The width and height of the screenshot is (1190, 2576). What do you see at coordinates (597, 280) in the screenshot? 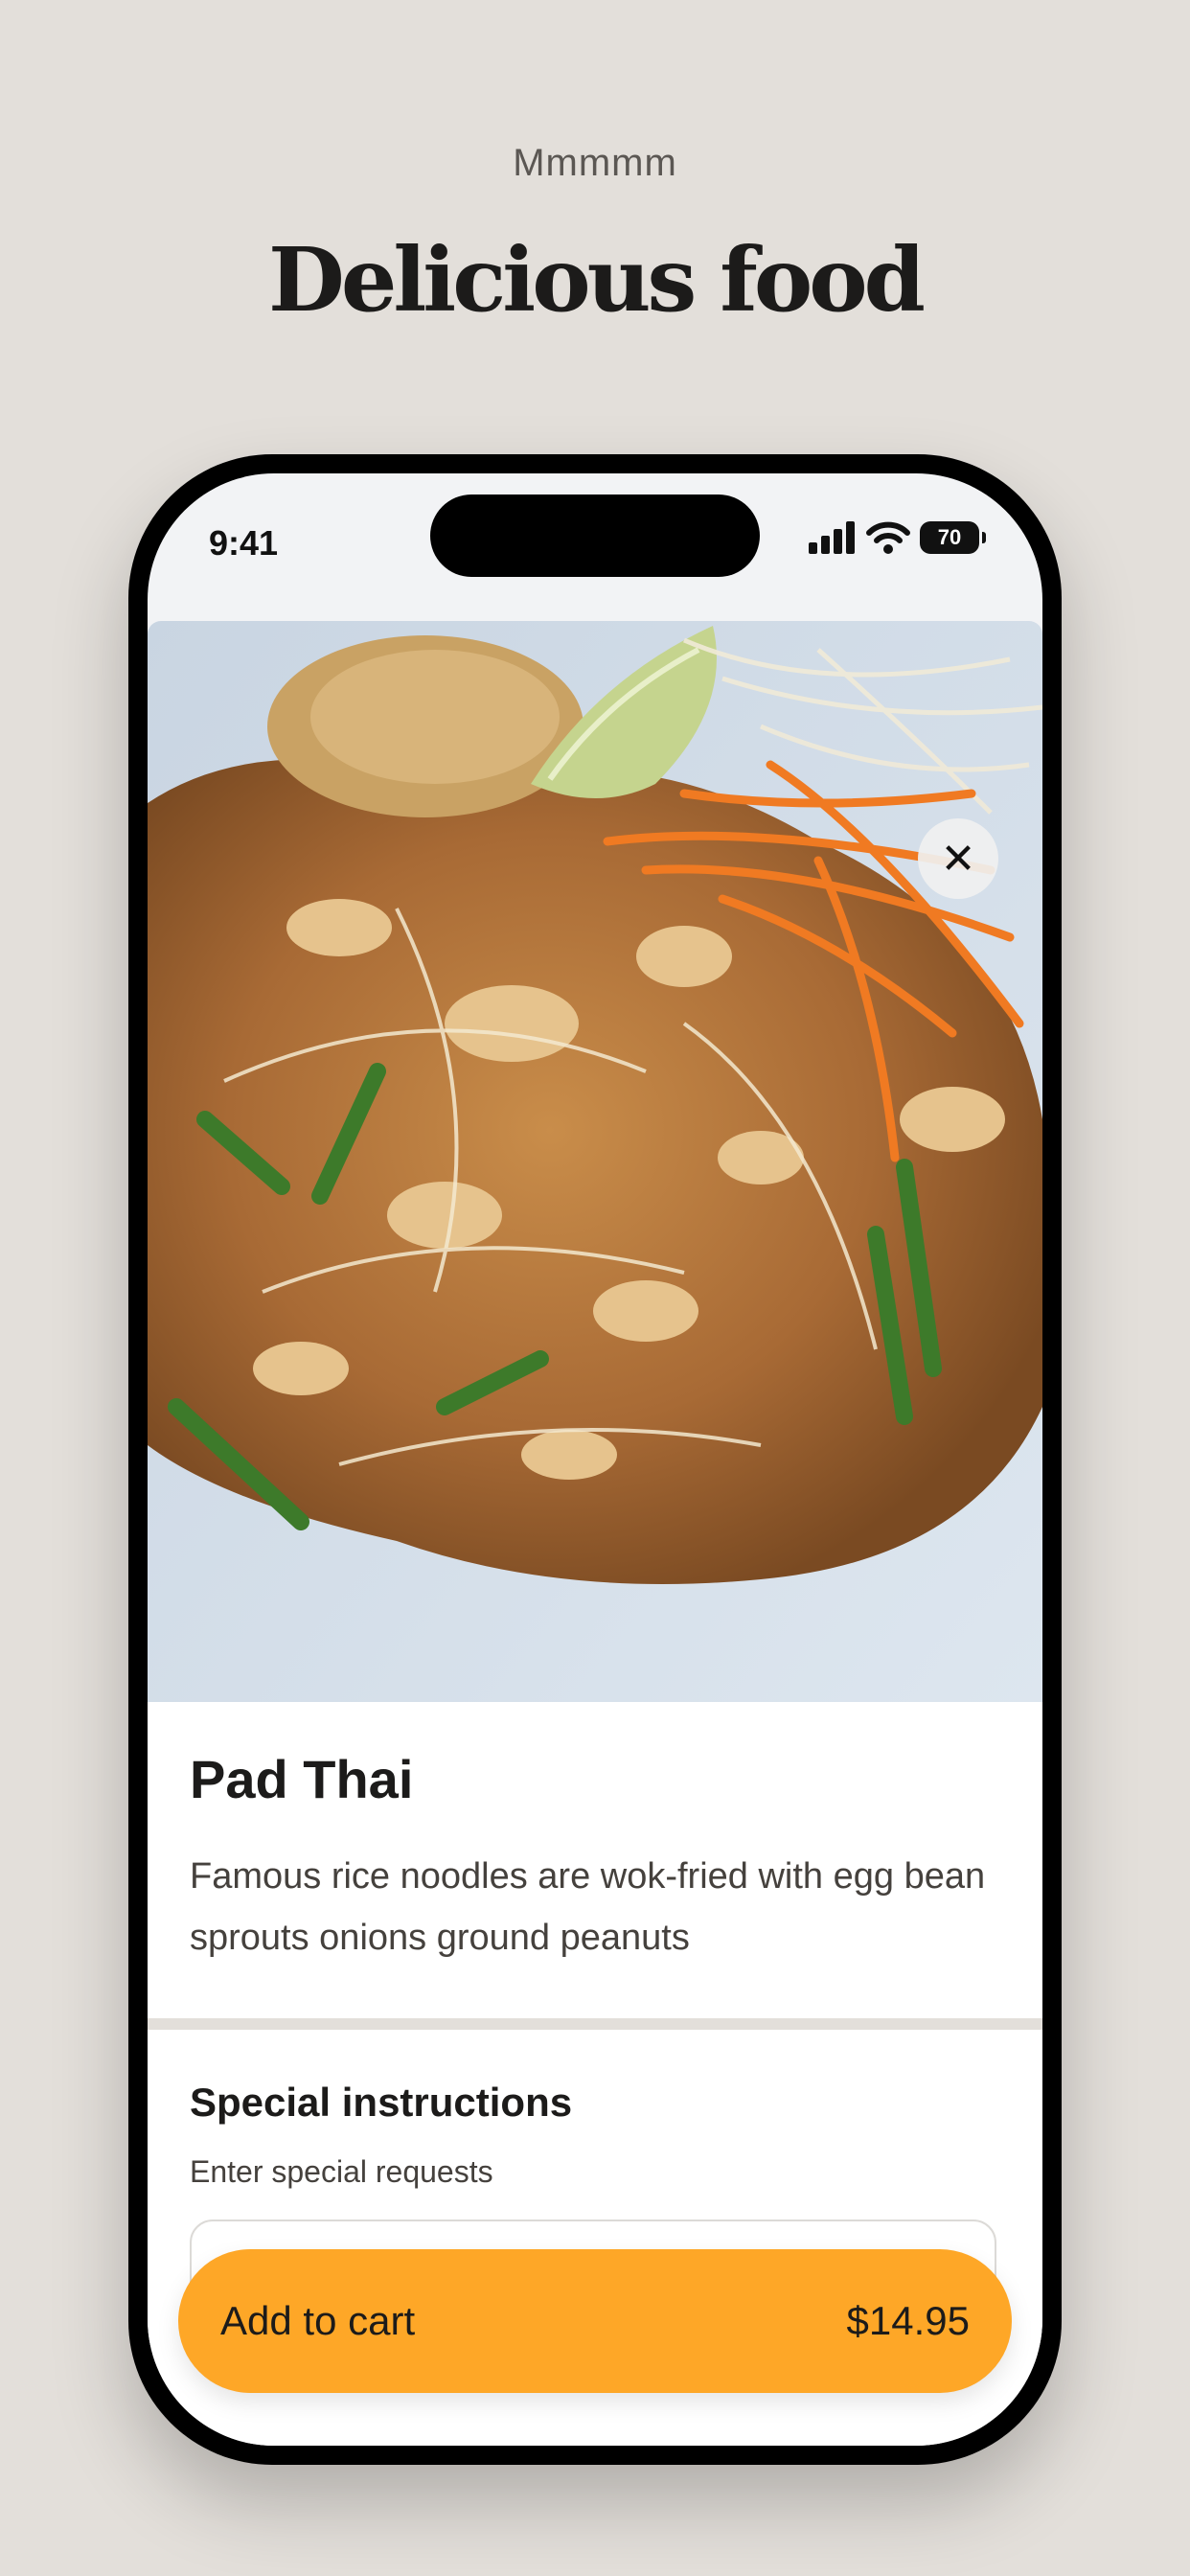
I see `page-headline: Delicious food` at bounding box center [597, 280].